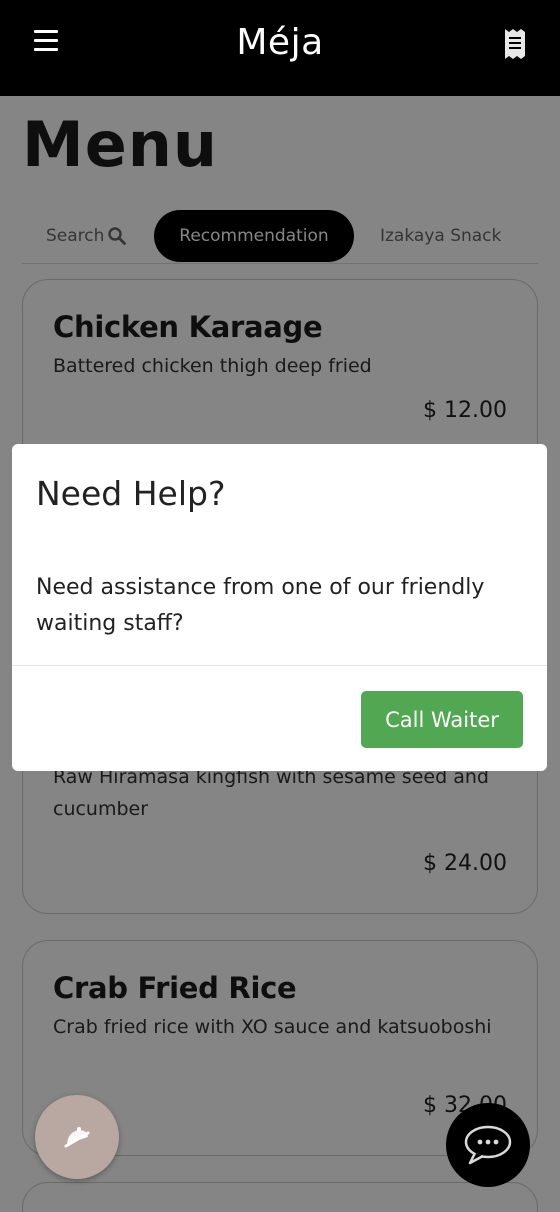 The width and height of the screenshot is (560, 1212). I want to click on chat-icon, so click(488, 1145).